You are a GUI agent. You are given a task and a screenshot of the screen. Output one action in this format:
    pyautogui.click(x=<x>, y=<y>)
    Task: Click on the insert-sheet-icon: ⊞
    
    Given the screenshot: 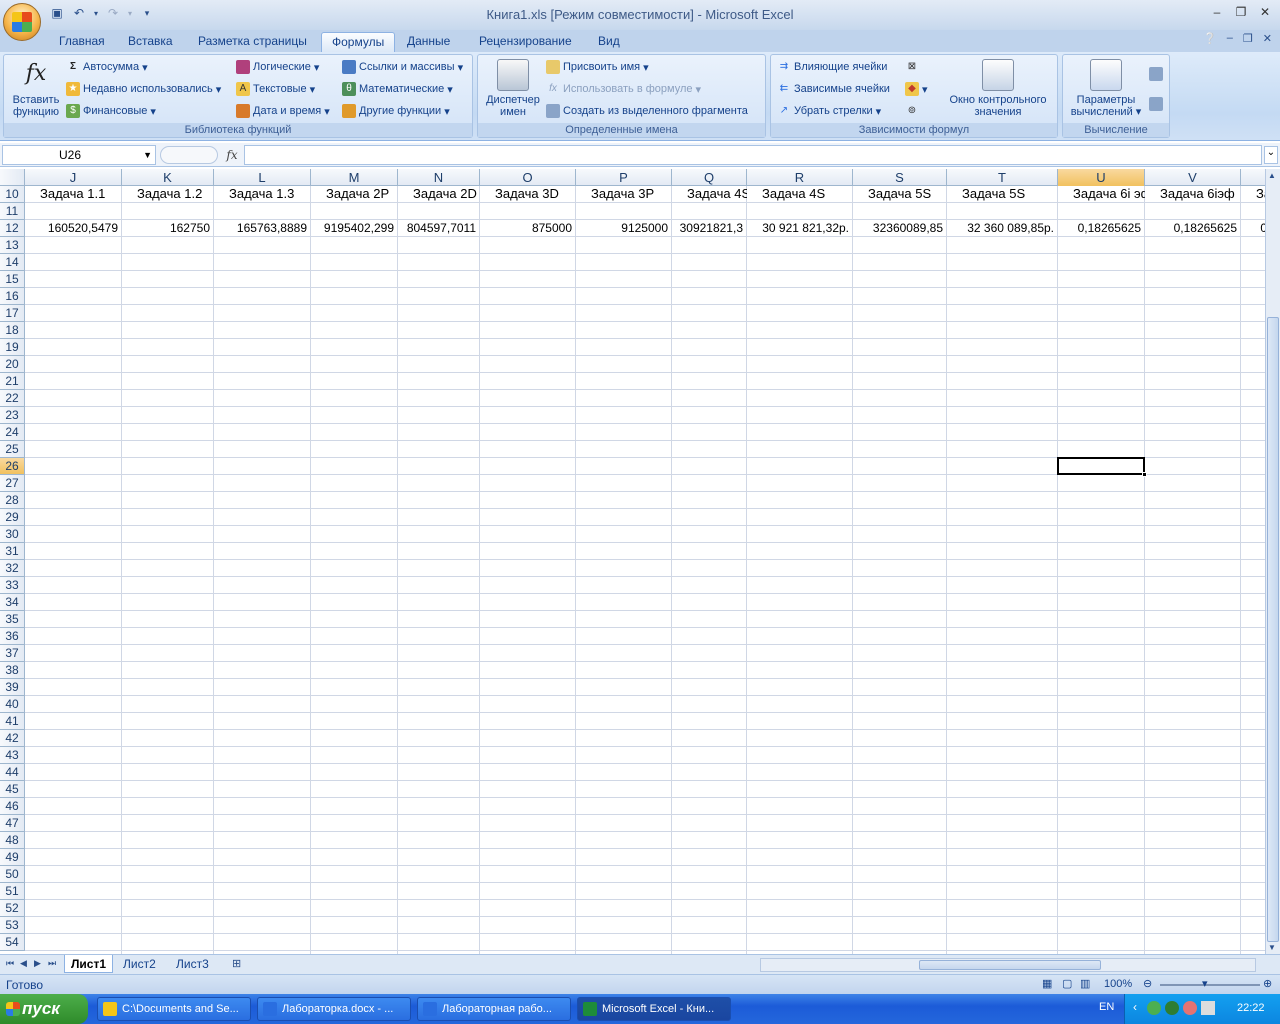 What is the action you would take?
    pyautogui.click(x=236, y=963)
    